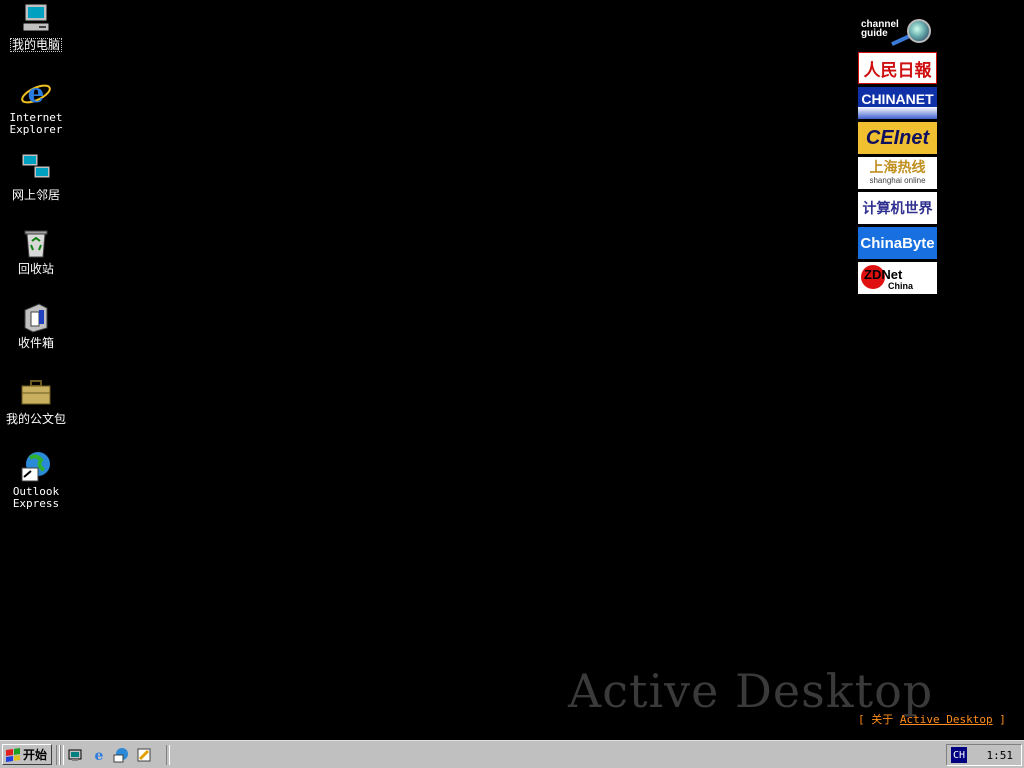  What do you see at coordinates (36, 317) in the screenshot?
I see `inbox-icon` at bounding box center [36, 317].